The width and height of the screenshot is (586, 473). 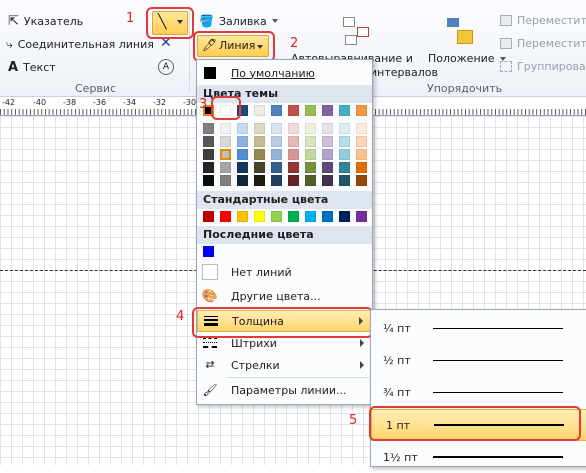 I want to click on fill-button: 🪣 Заливка, so click(x=238, y=21).